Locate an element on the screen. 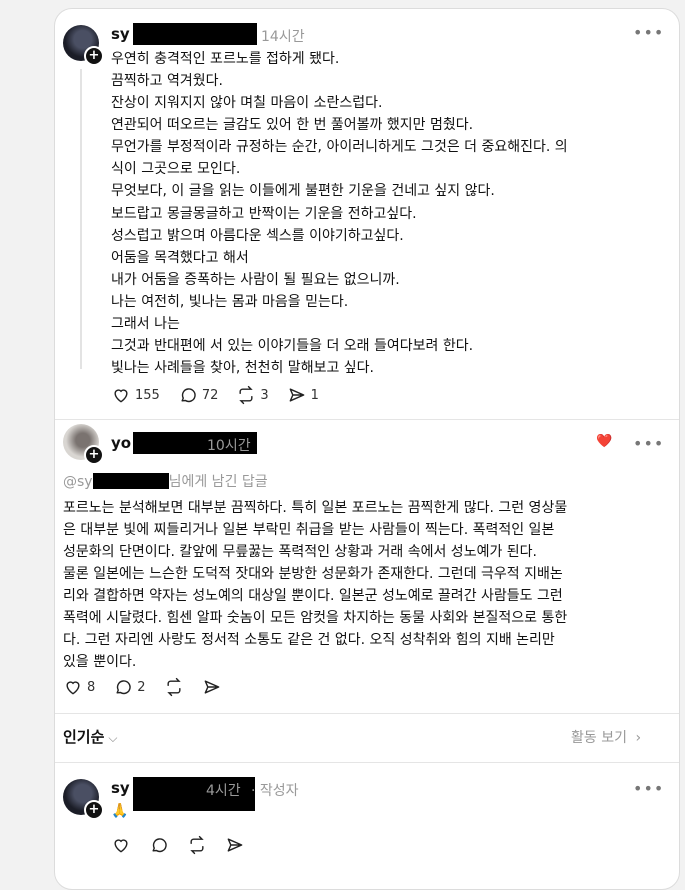 This screenshot has height=890, width=685. post-actions: 155 72 3 1 is located at coordinates (224, 395).